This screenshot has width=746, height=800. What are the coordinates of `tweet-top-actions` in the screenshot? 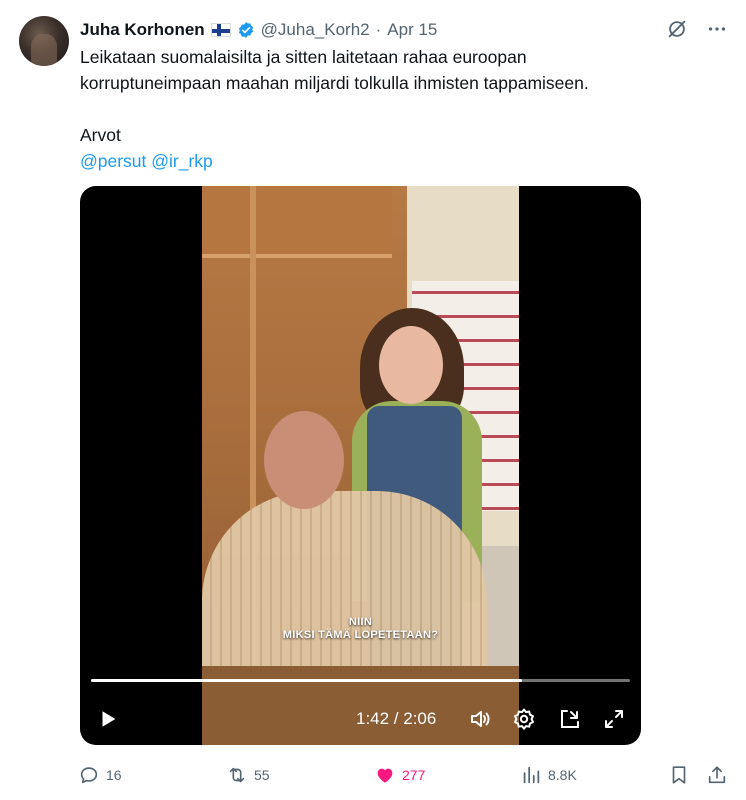 It's located at (697, 29).